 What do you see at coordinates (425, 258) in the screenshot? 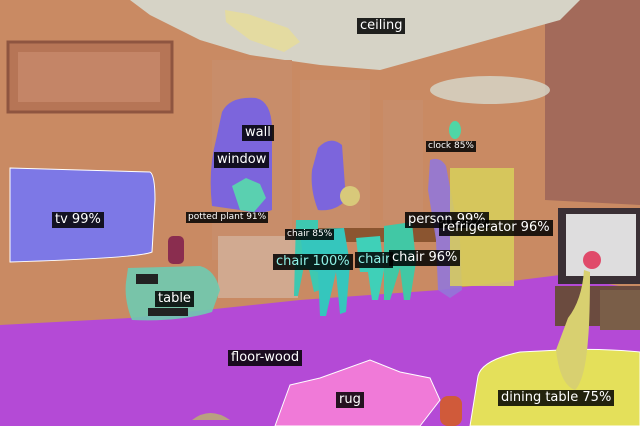
I see `label-chair-right: chair 96%` at bounding box center [425, 258].